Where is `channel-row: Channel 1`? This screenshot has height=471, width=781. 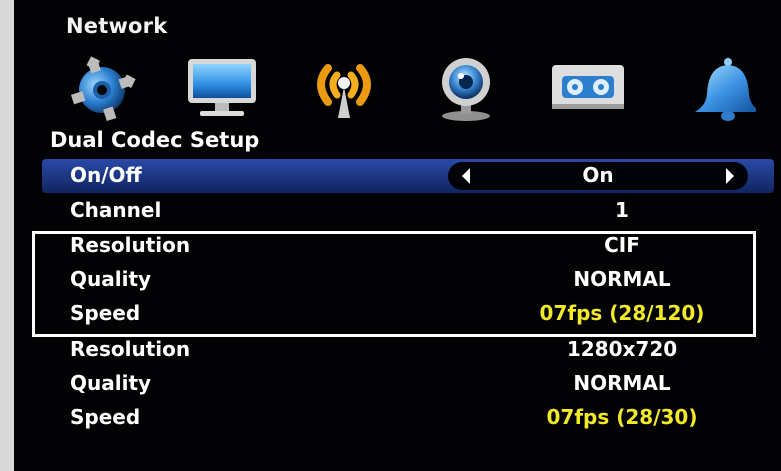 channel-row: Channel 1 is located at coordinates (408, 211).